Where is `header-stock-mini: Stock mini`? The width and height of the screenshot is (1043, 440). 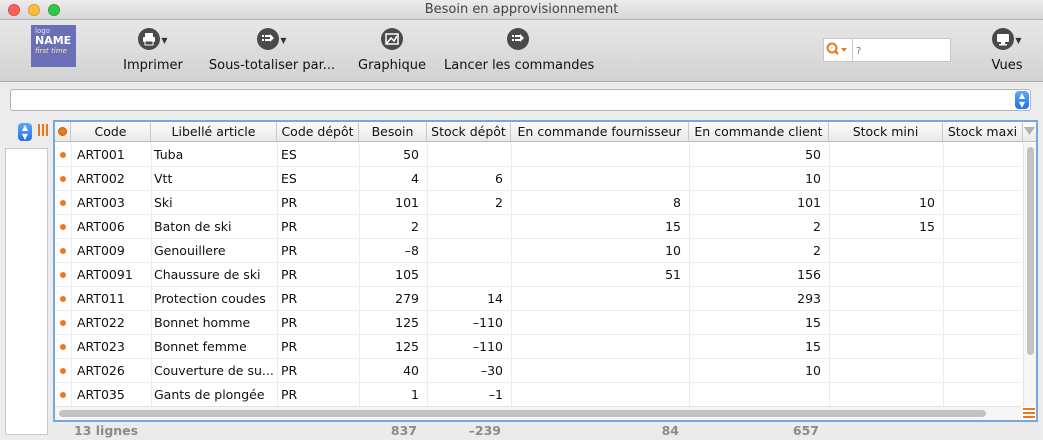 header-stock-mini: Stock mini is located at coordinates (886, 131).